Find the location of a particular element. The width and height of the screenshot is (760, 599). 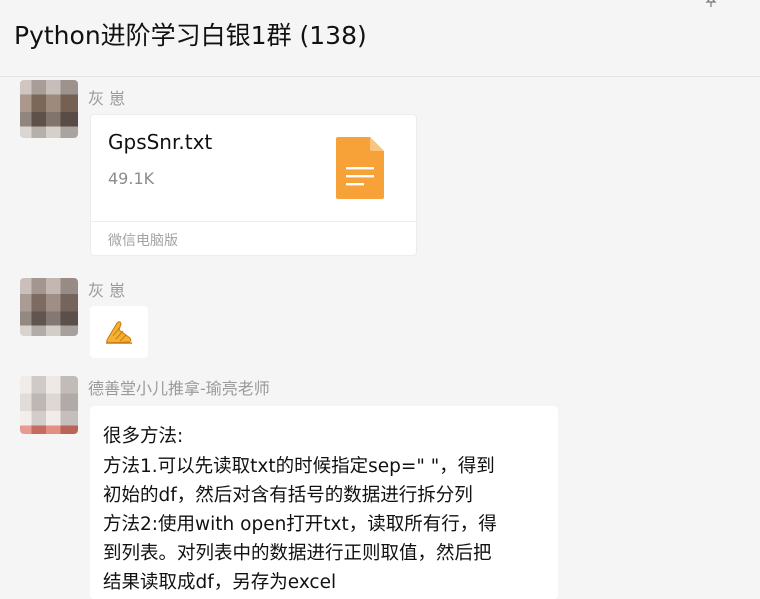

message-line: 结果读取成df，另存为excel is located at coordinates (220, 582).